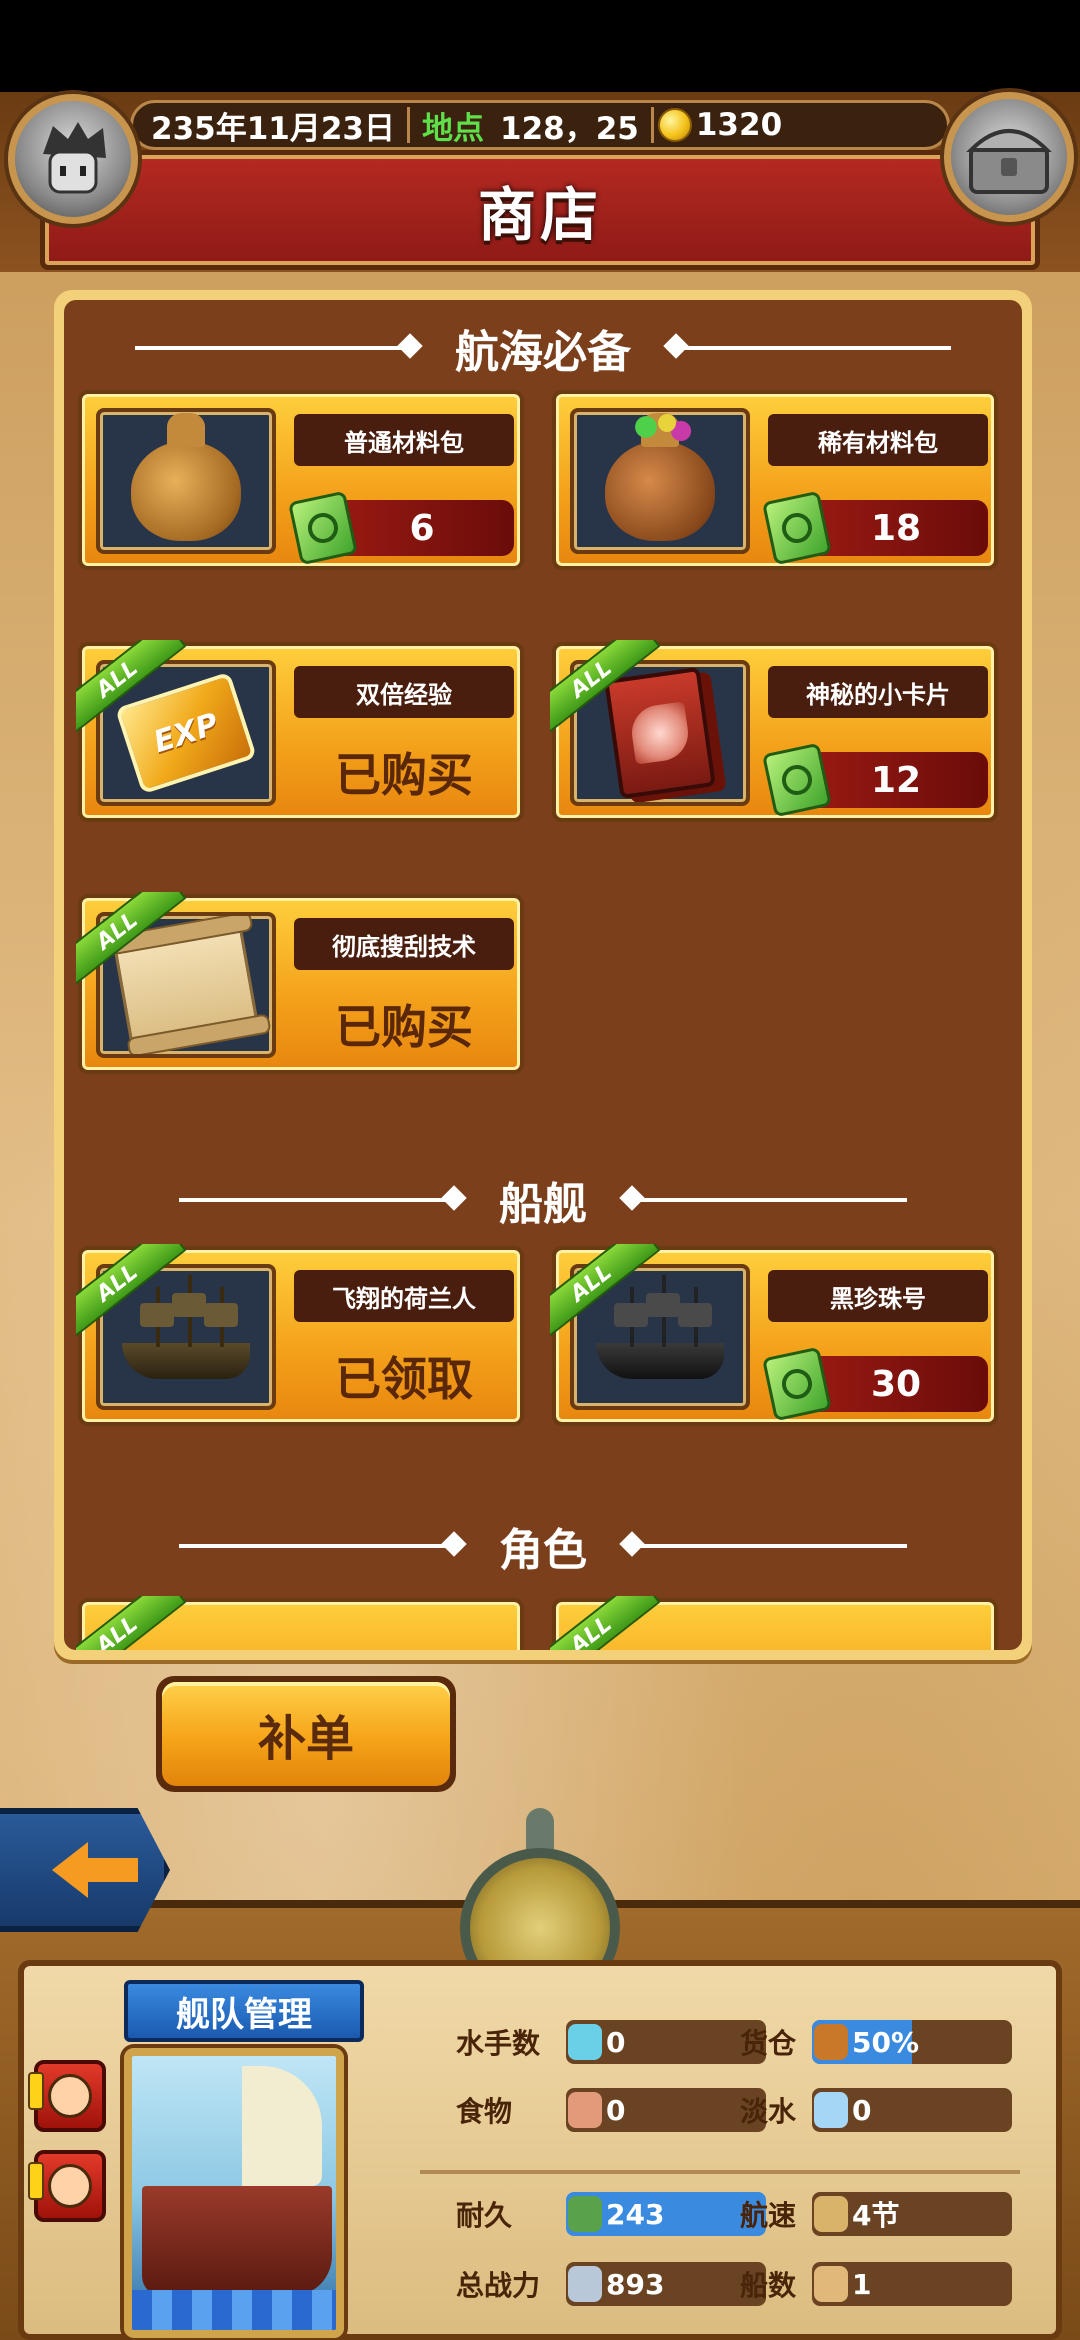 The image size is (1080, 2340). What do you see at coordinates (539, 215) in the screenshot?
I see `page-title: 商店` at bounding box center [539, 215].